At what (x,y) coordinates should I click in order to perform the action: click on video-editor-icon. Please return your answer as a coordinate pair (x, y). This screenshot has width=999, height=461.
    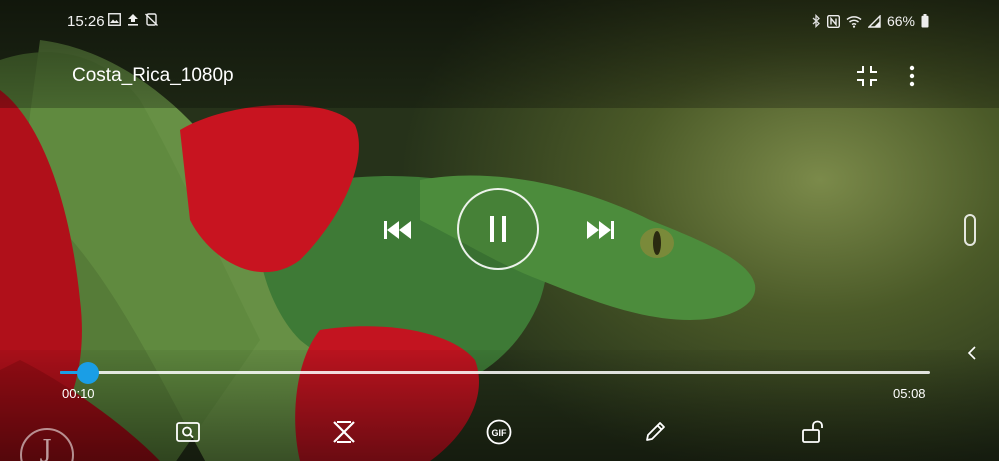
    Looking at the image, I should click on (344, 432).